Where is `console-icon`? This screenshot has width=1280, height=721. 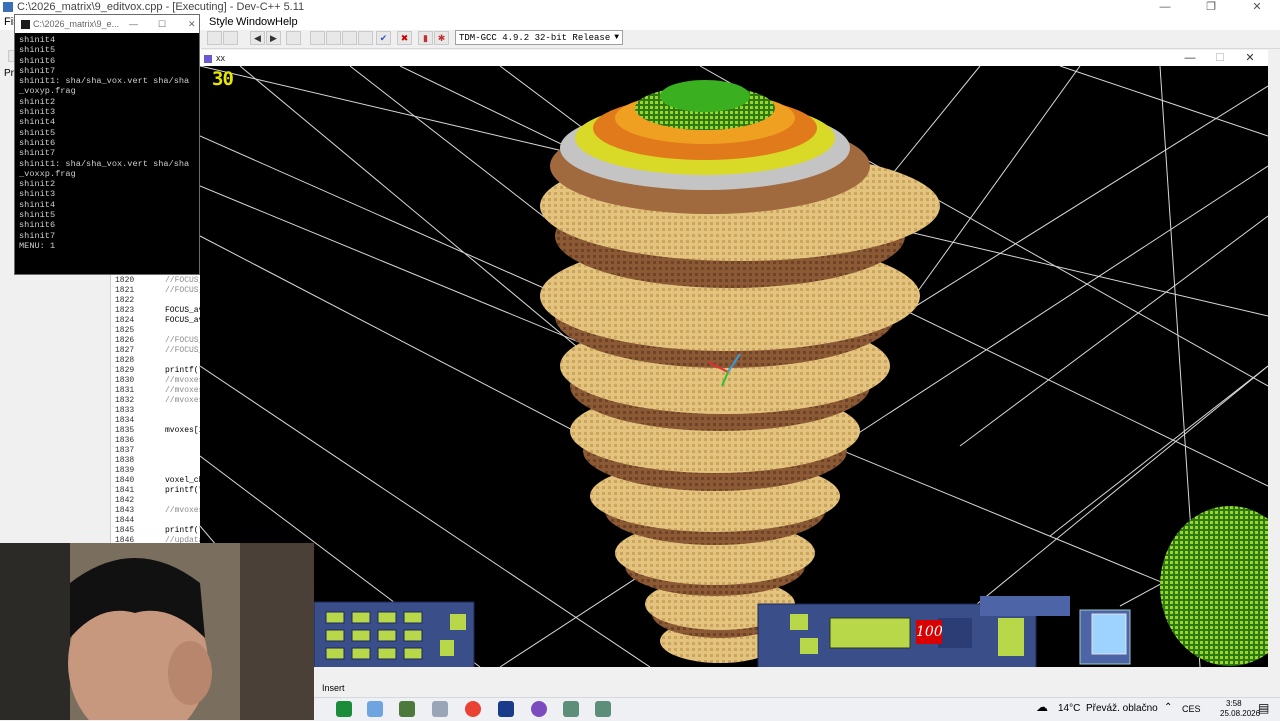
console-icon is located at coordinates (25, 25).